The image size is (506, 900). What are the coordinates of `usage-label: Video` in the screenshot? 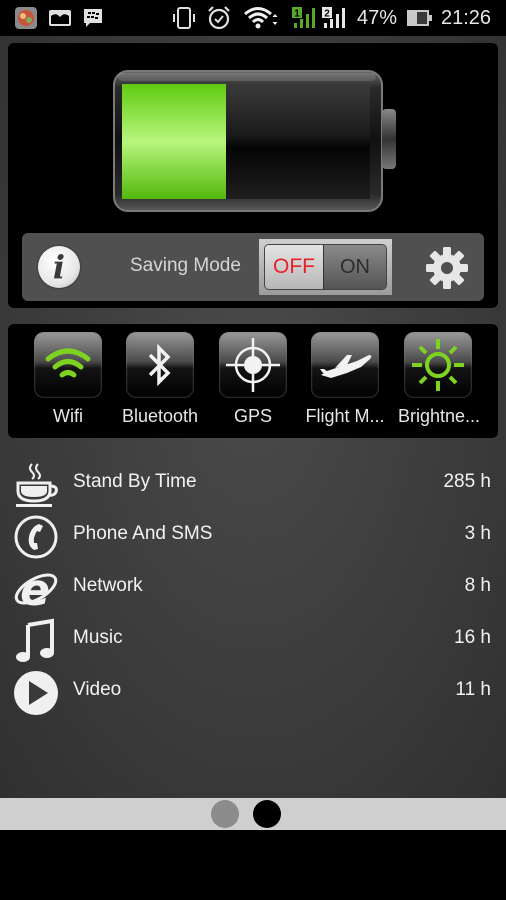 It's located at (97, 689).